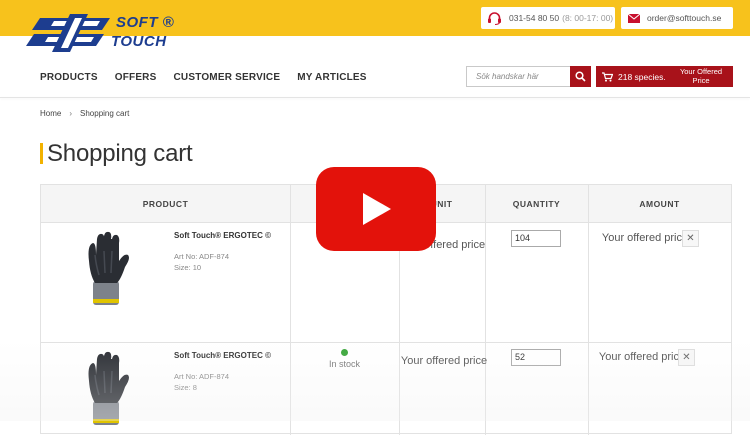 The height and width of the screenshot is (435, 750). I want to click on nav-item-my-articles: MY ARTICLES, so click(331, 77).